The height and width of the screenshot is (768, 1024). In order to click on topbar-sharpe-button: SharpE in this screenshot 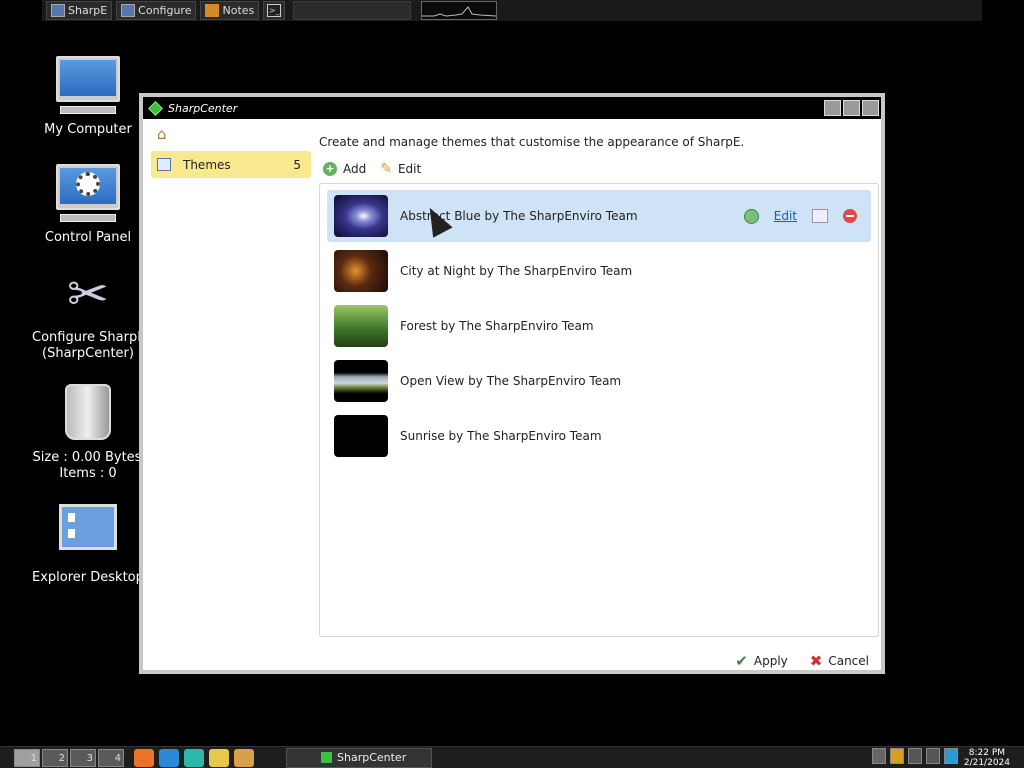, I will do `click(79, 10)`.